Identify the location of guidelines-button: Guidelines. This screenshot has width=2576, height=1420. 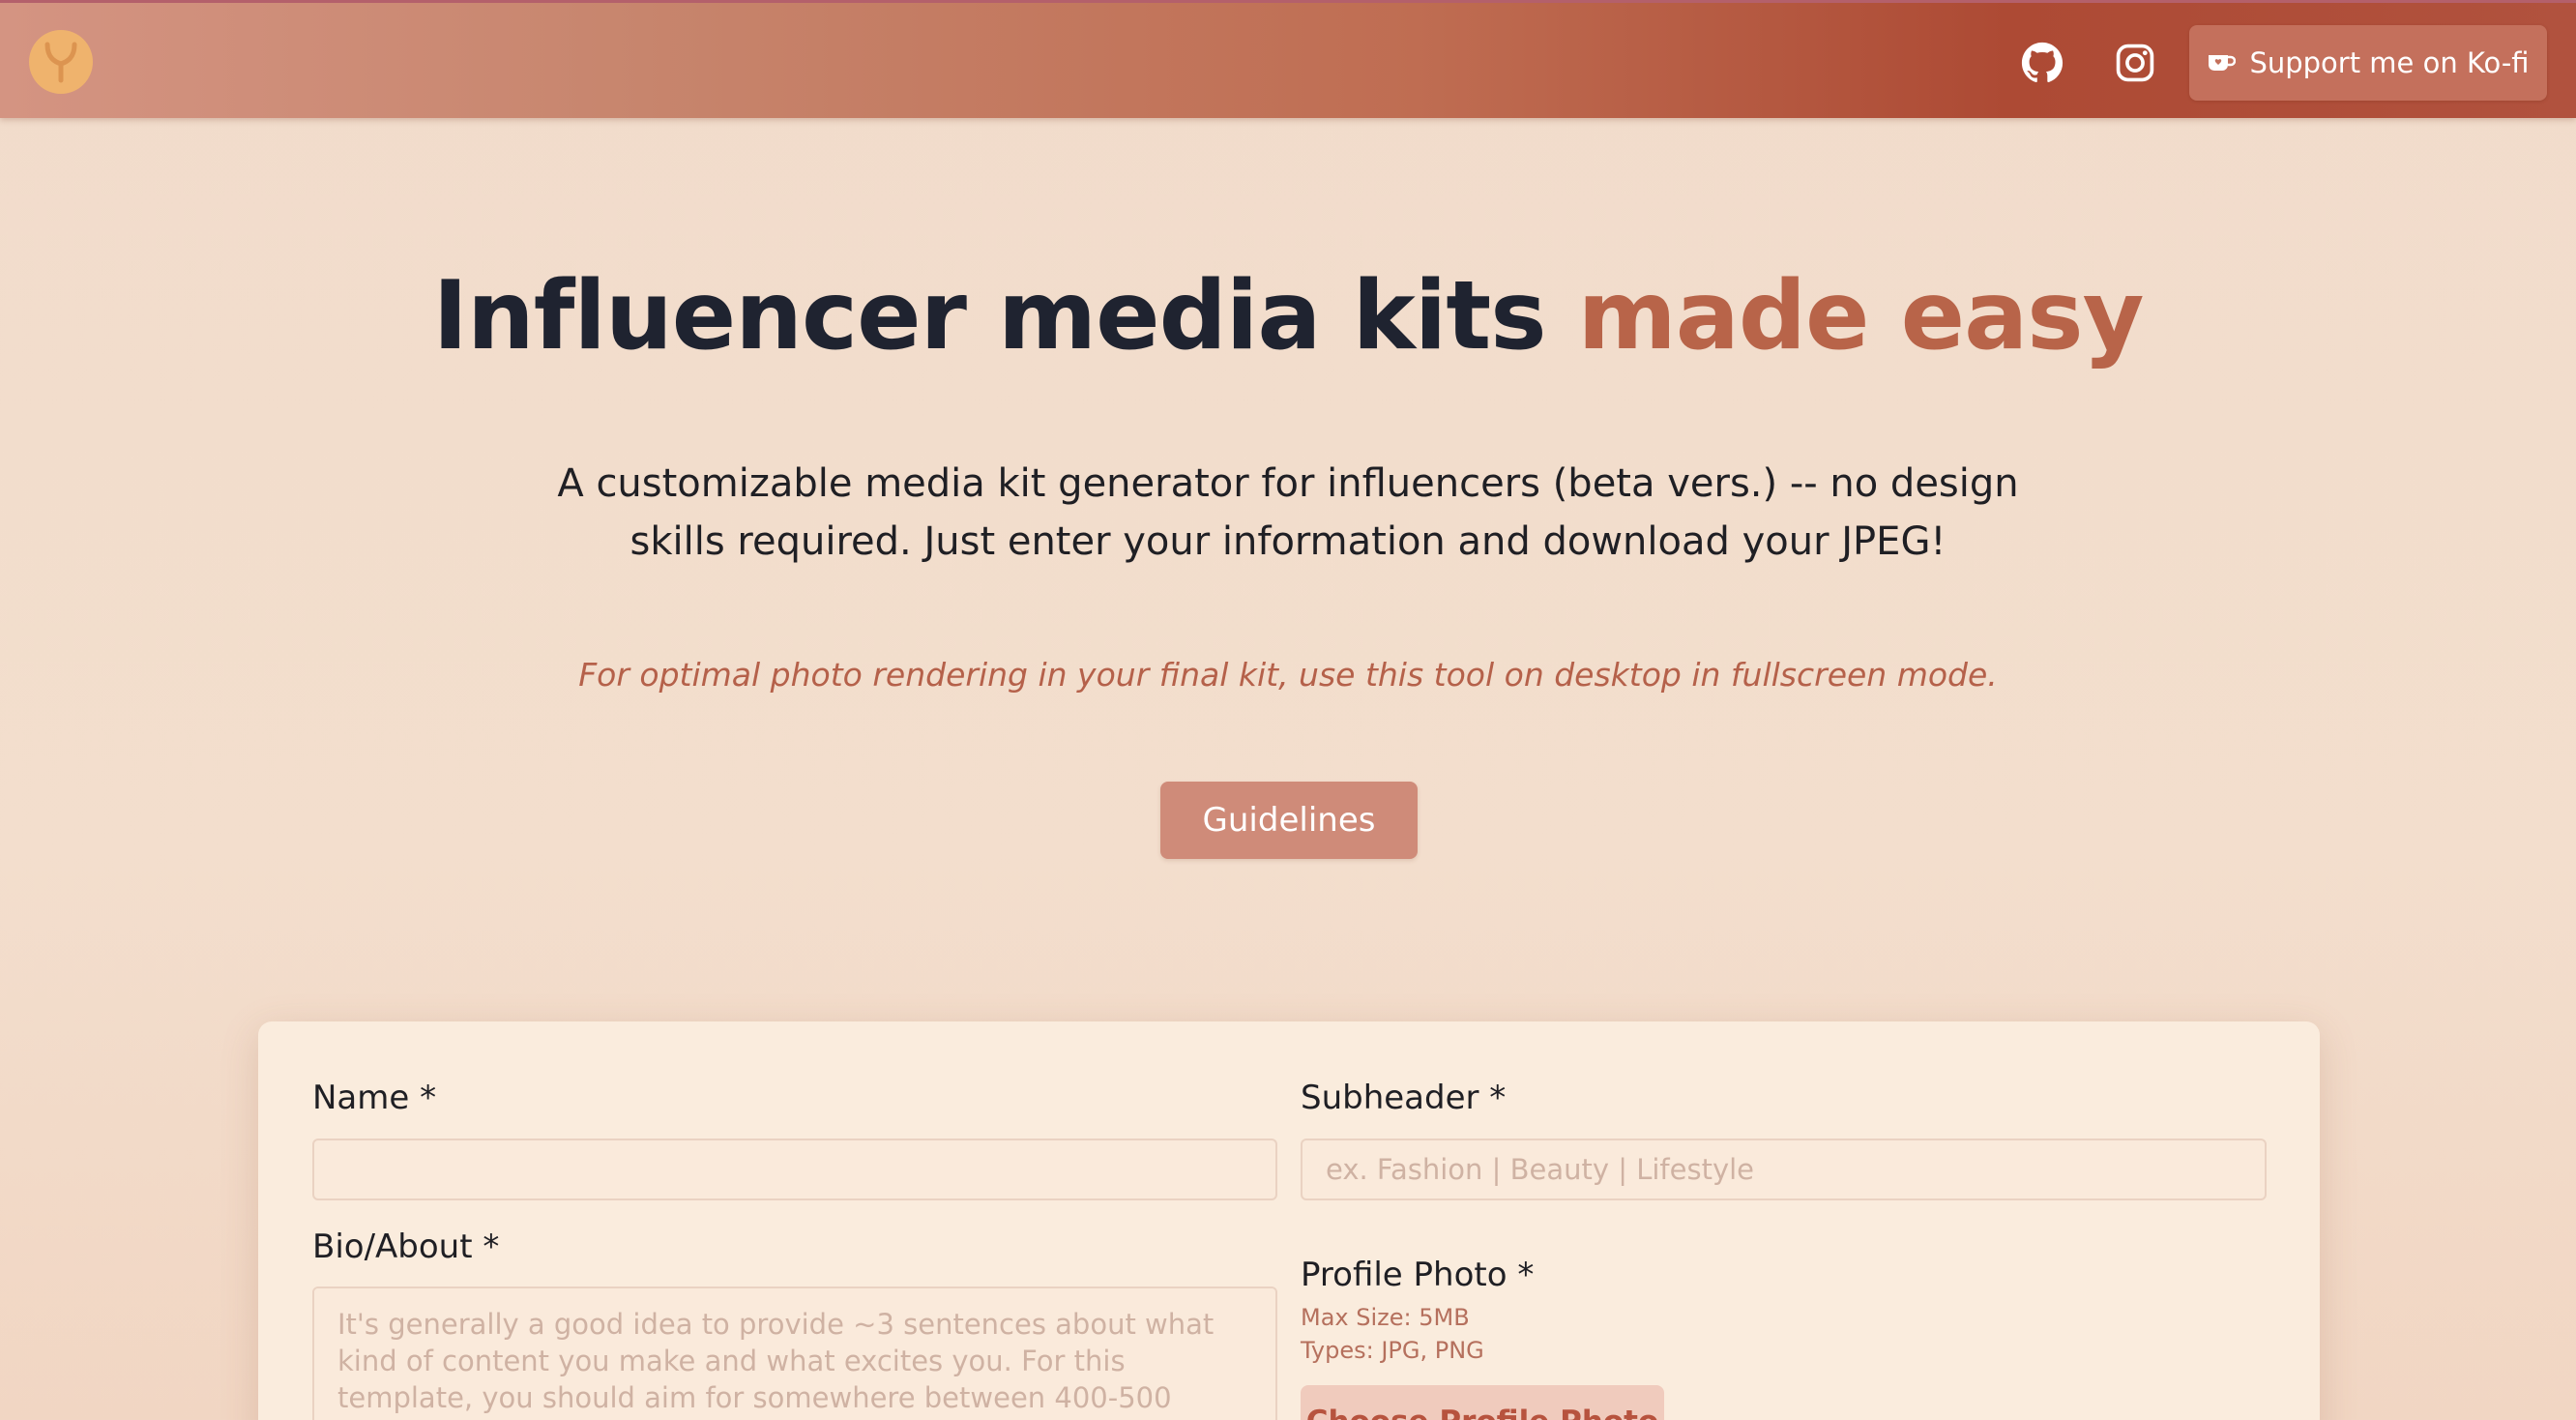
(1289, 820).